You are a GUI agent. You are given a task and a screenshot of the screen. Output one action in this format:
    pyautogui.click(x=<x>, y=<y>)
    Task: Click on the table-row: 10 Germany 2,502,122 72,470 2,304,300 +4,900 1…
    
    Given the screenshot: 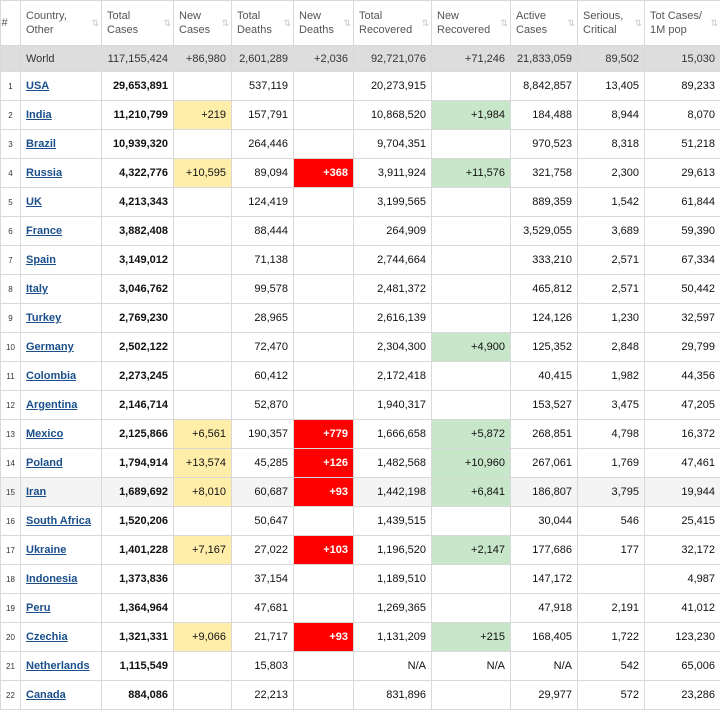 What is the action you would take?
    pyautogui.click(x=360, y=347)
    